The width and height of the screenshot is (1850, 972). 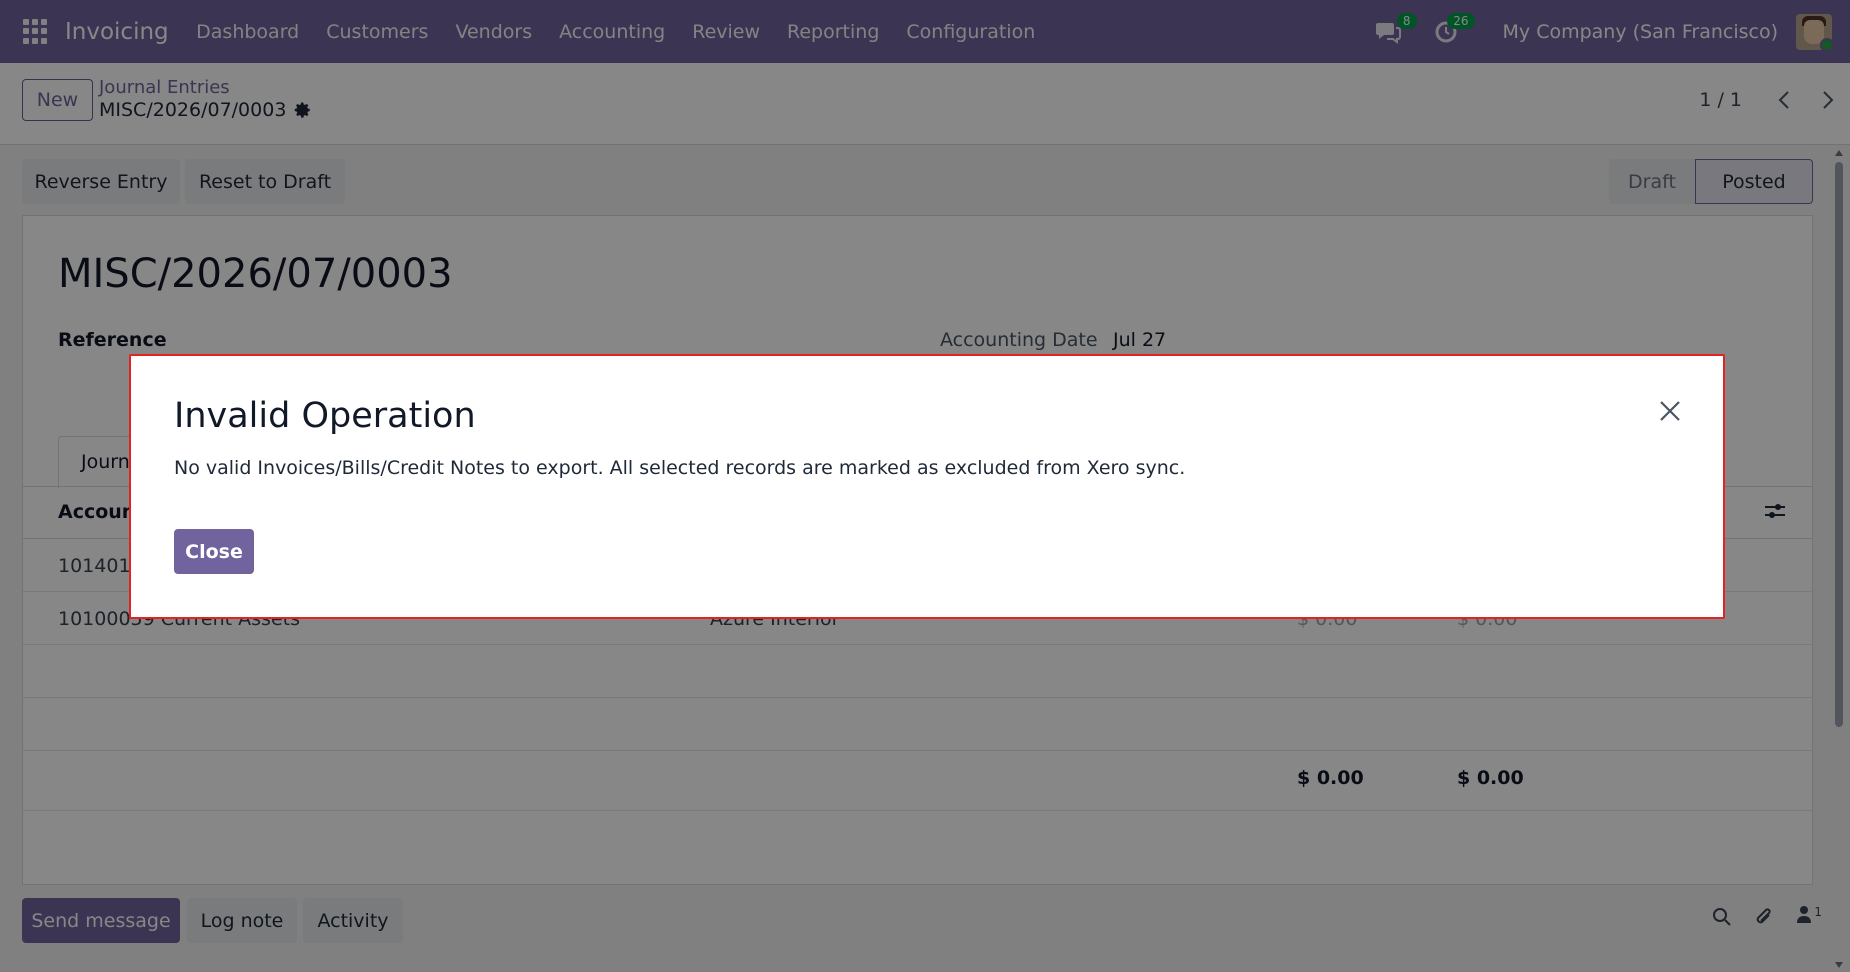 I want to click on dialog-title: Invalid Operation, so click(x=325, y=416).